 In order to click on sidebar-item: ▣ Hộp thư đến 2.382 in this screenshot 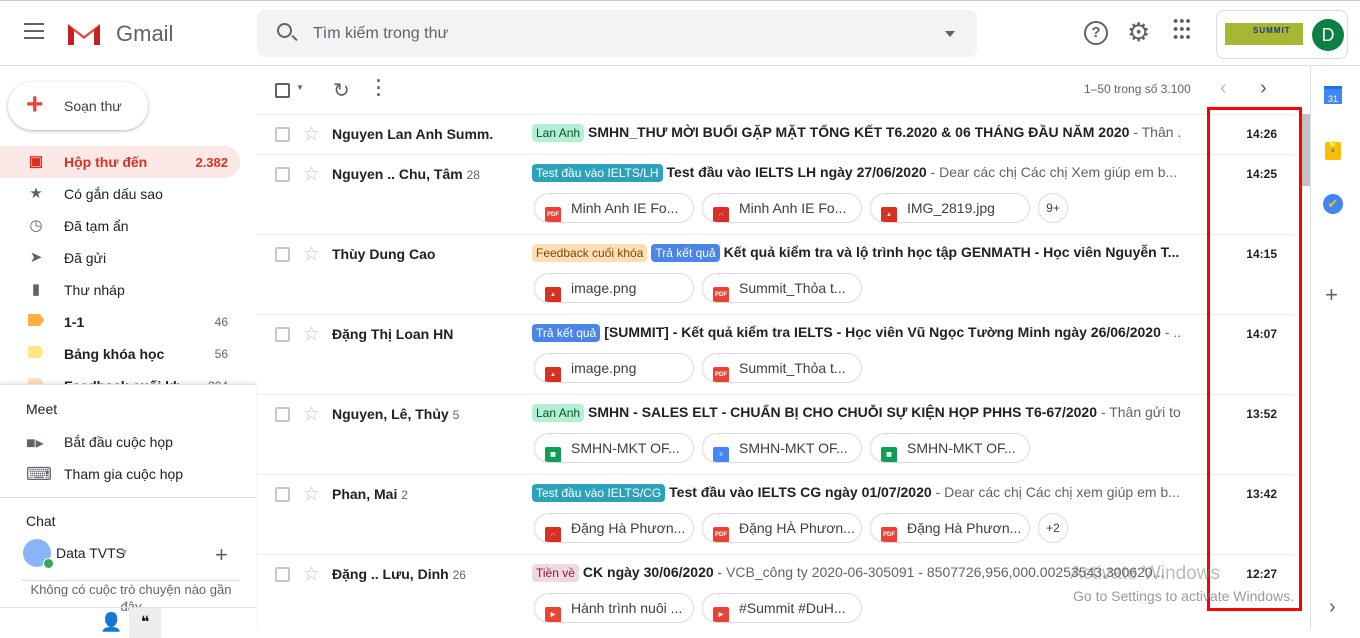, I will do `click(120, 162)`.